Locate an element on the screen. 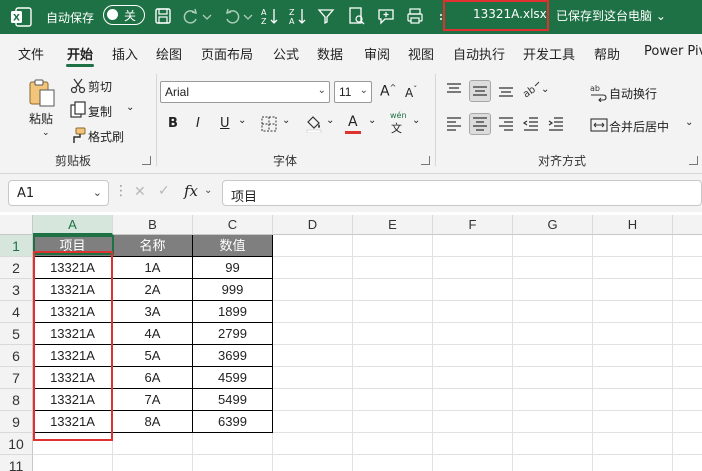  row-header-8: 8 is located at coordinates (16, 400).